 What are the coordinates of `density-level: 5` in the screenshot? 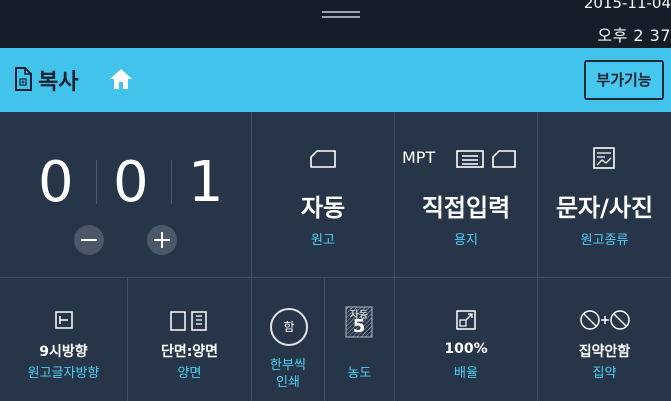 It's located at (359, 326).